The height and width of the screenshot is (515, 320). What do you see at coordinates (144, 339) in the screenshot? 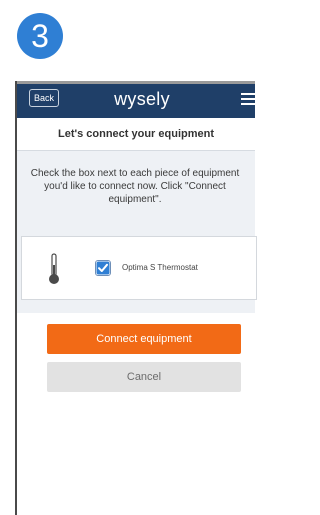
I see `connect-equipment-button: Connect equipment` at bounding box center [144, 339].